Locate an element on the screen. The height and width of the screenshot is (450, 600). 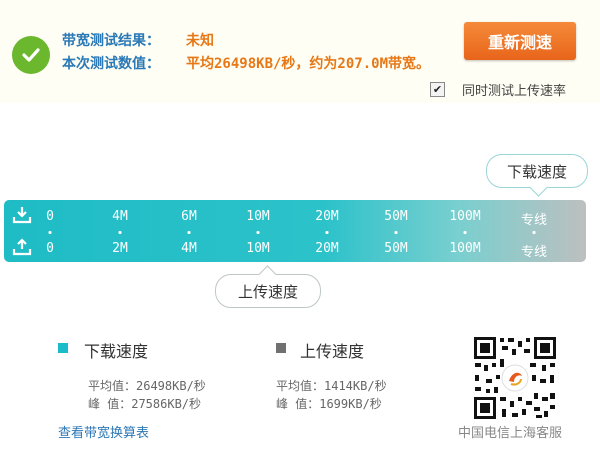
upload-scale-tick: 专线 is located at coordinates (534, 252).